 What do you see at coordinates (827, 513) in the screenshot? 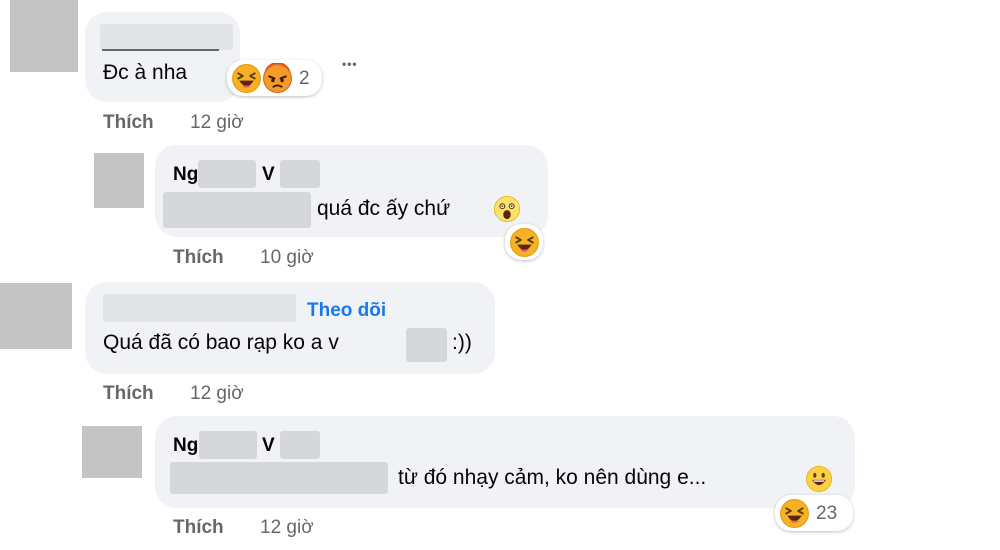
I see `reaction-count: 23` at bounding box center [827, 513].